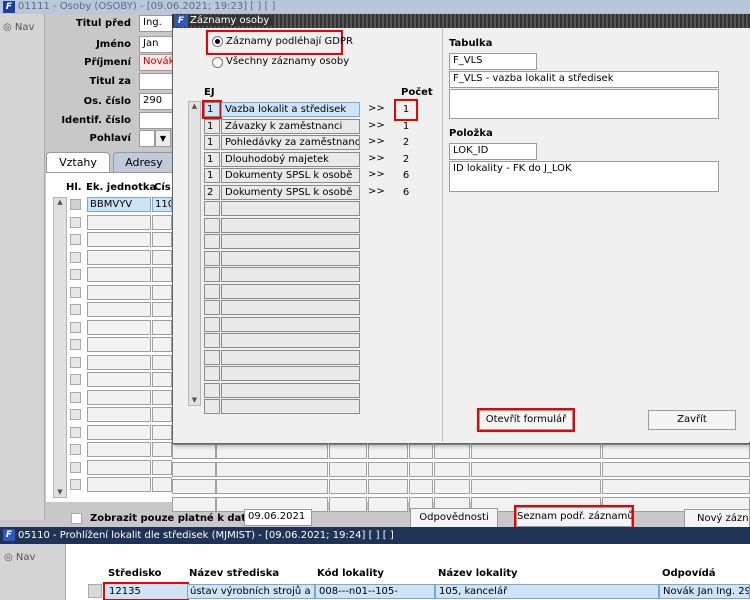  I want to click on bottom-cell-stredisko: 12135, so click(146, 591).